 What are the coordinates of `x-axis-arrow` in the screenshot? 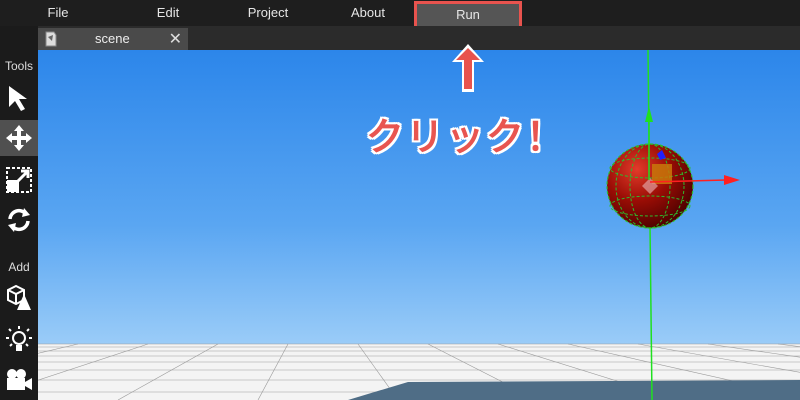 It's located at (732, 180).